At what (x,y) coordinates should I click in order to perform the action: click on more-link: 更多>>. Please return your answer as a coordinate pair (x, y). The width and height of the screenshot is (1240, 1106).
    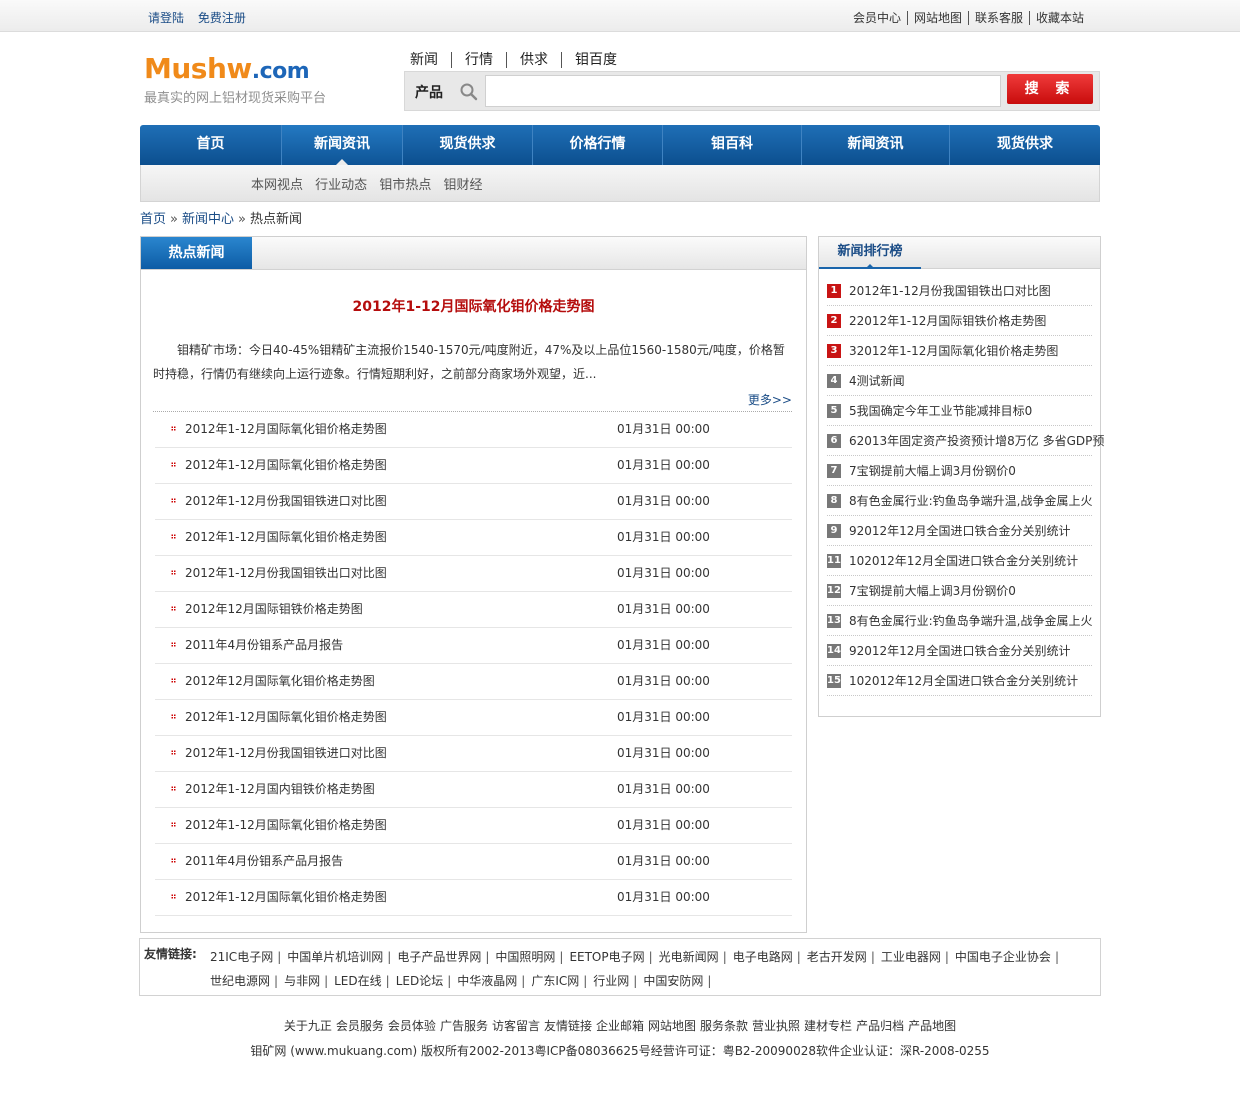
    Looking at the image, I should click on (770, 400).